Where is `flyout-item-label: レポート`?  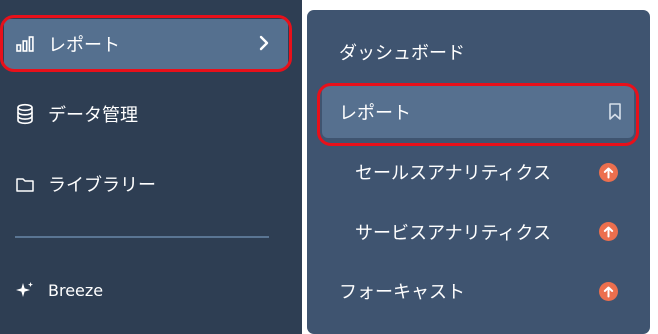 flyout-item-label: レポート is located at coordinates (375, 113).